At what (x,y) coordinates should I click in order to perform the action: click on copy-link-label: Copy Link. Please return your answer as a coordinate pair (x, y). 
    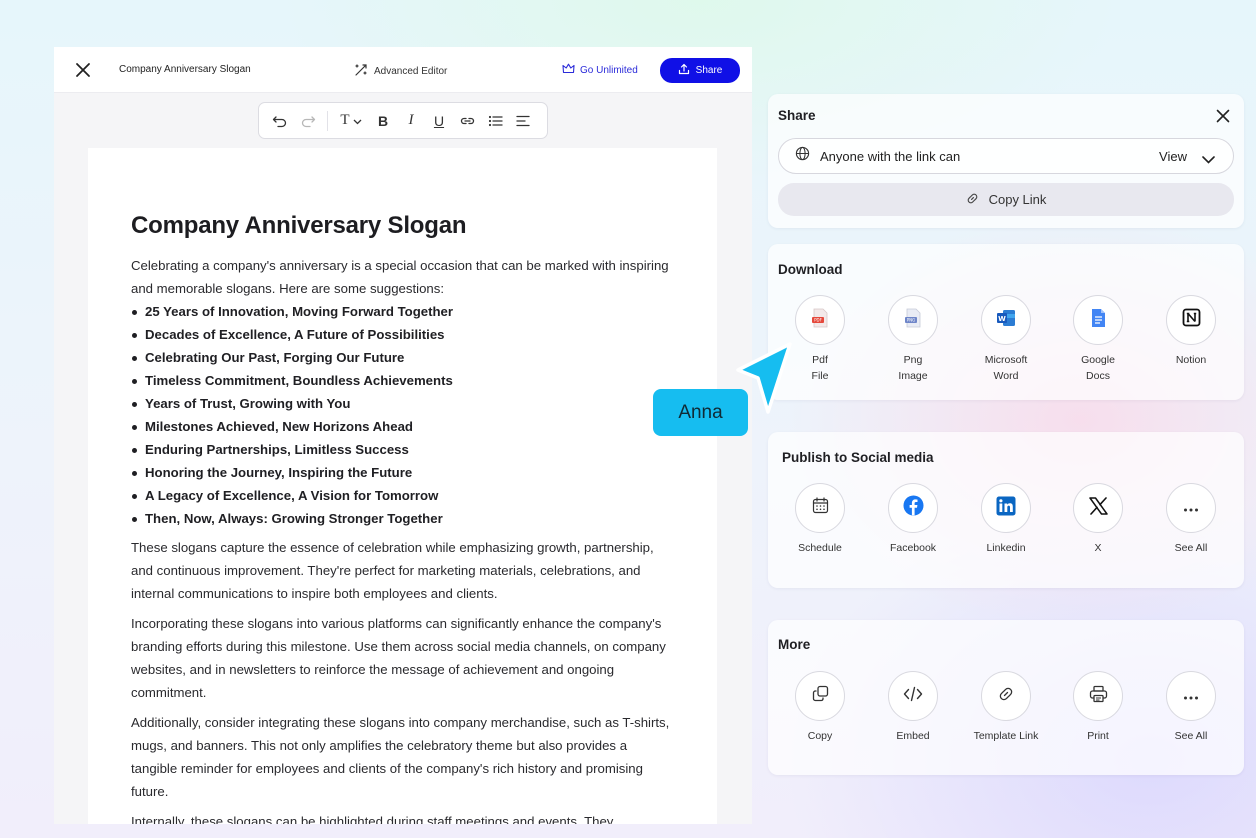
    Looking at the image, I should click on (1017, 199).